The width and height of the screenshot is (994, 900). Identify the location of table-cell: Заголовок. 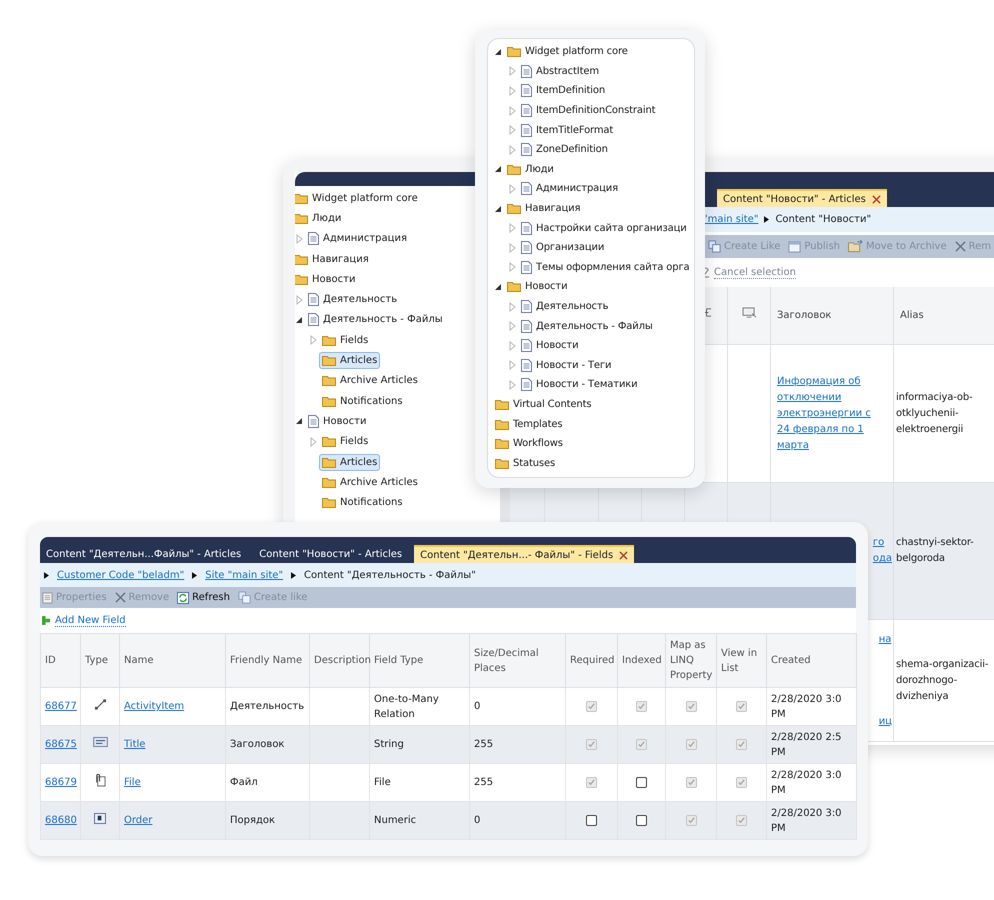
(268, 745).